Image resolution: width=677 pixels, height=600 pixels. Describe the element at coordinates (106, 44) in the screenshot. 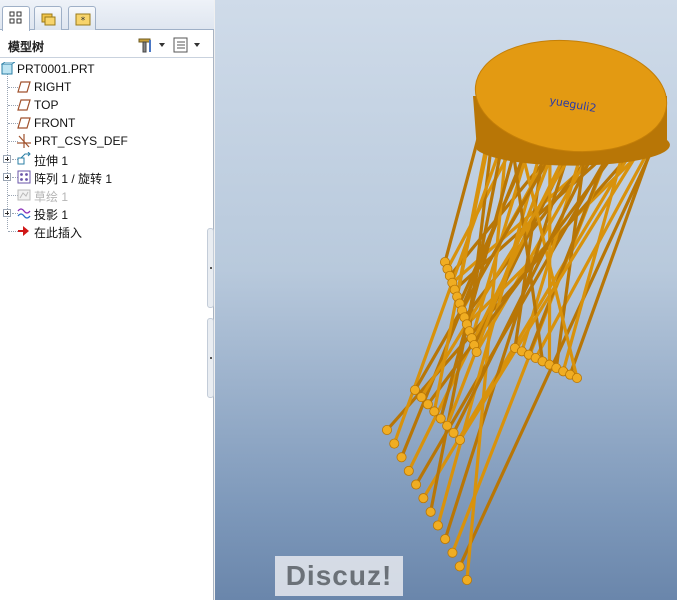

I see `model-tree-header: 模型树` at that location.